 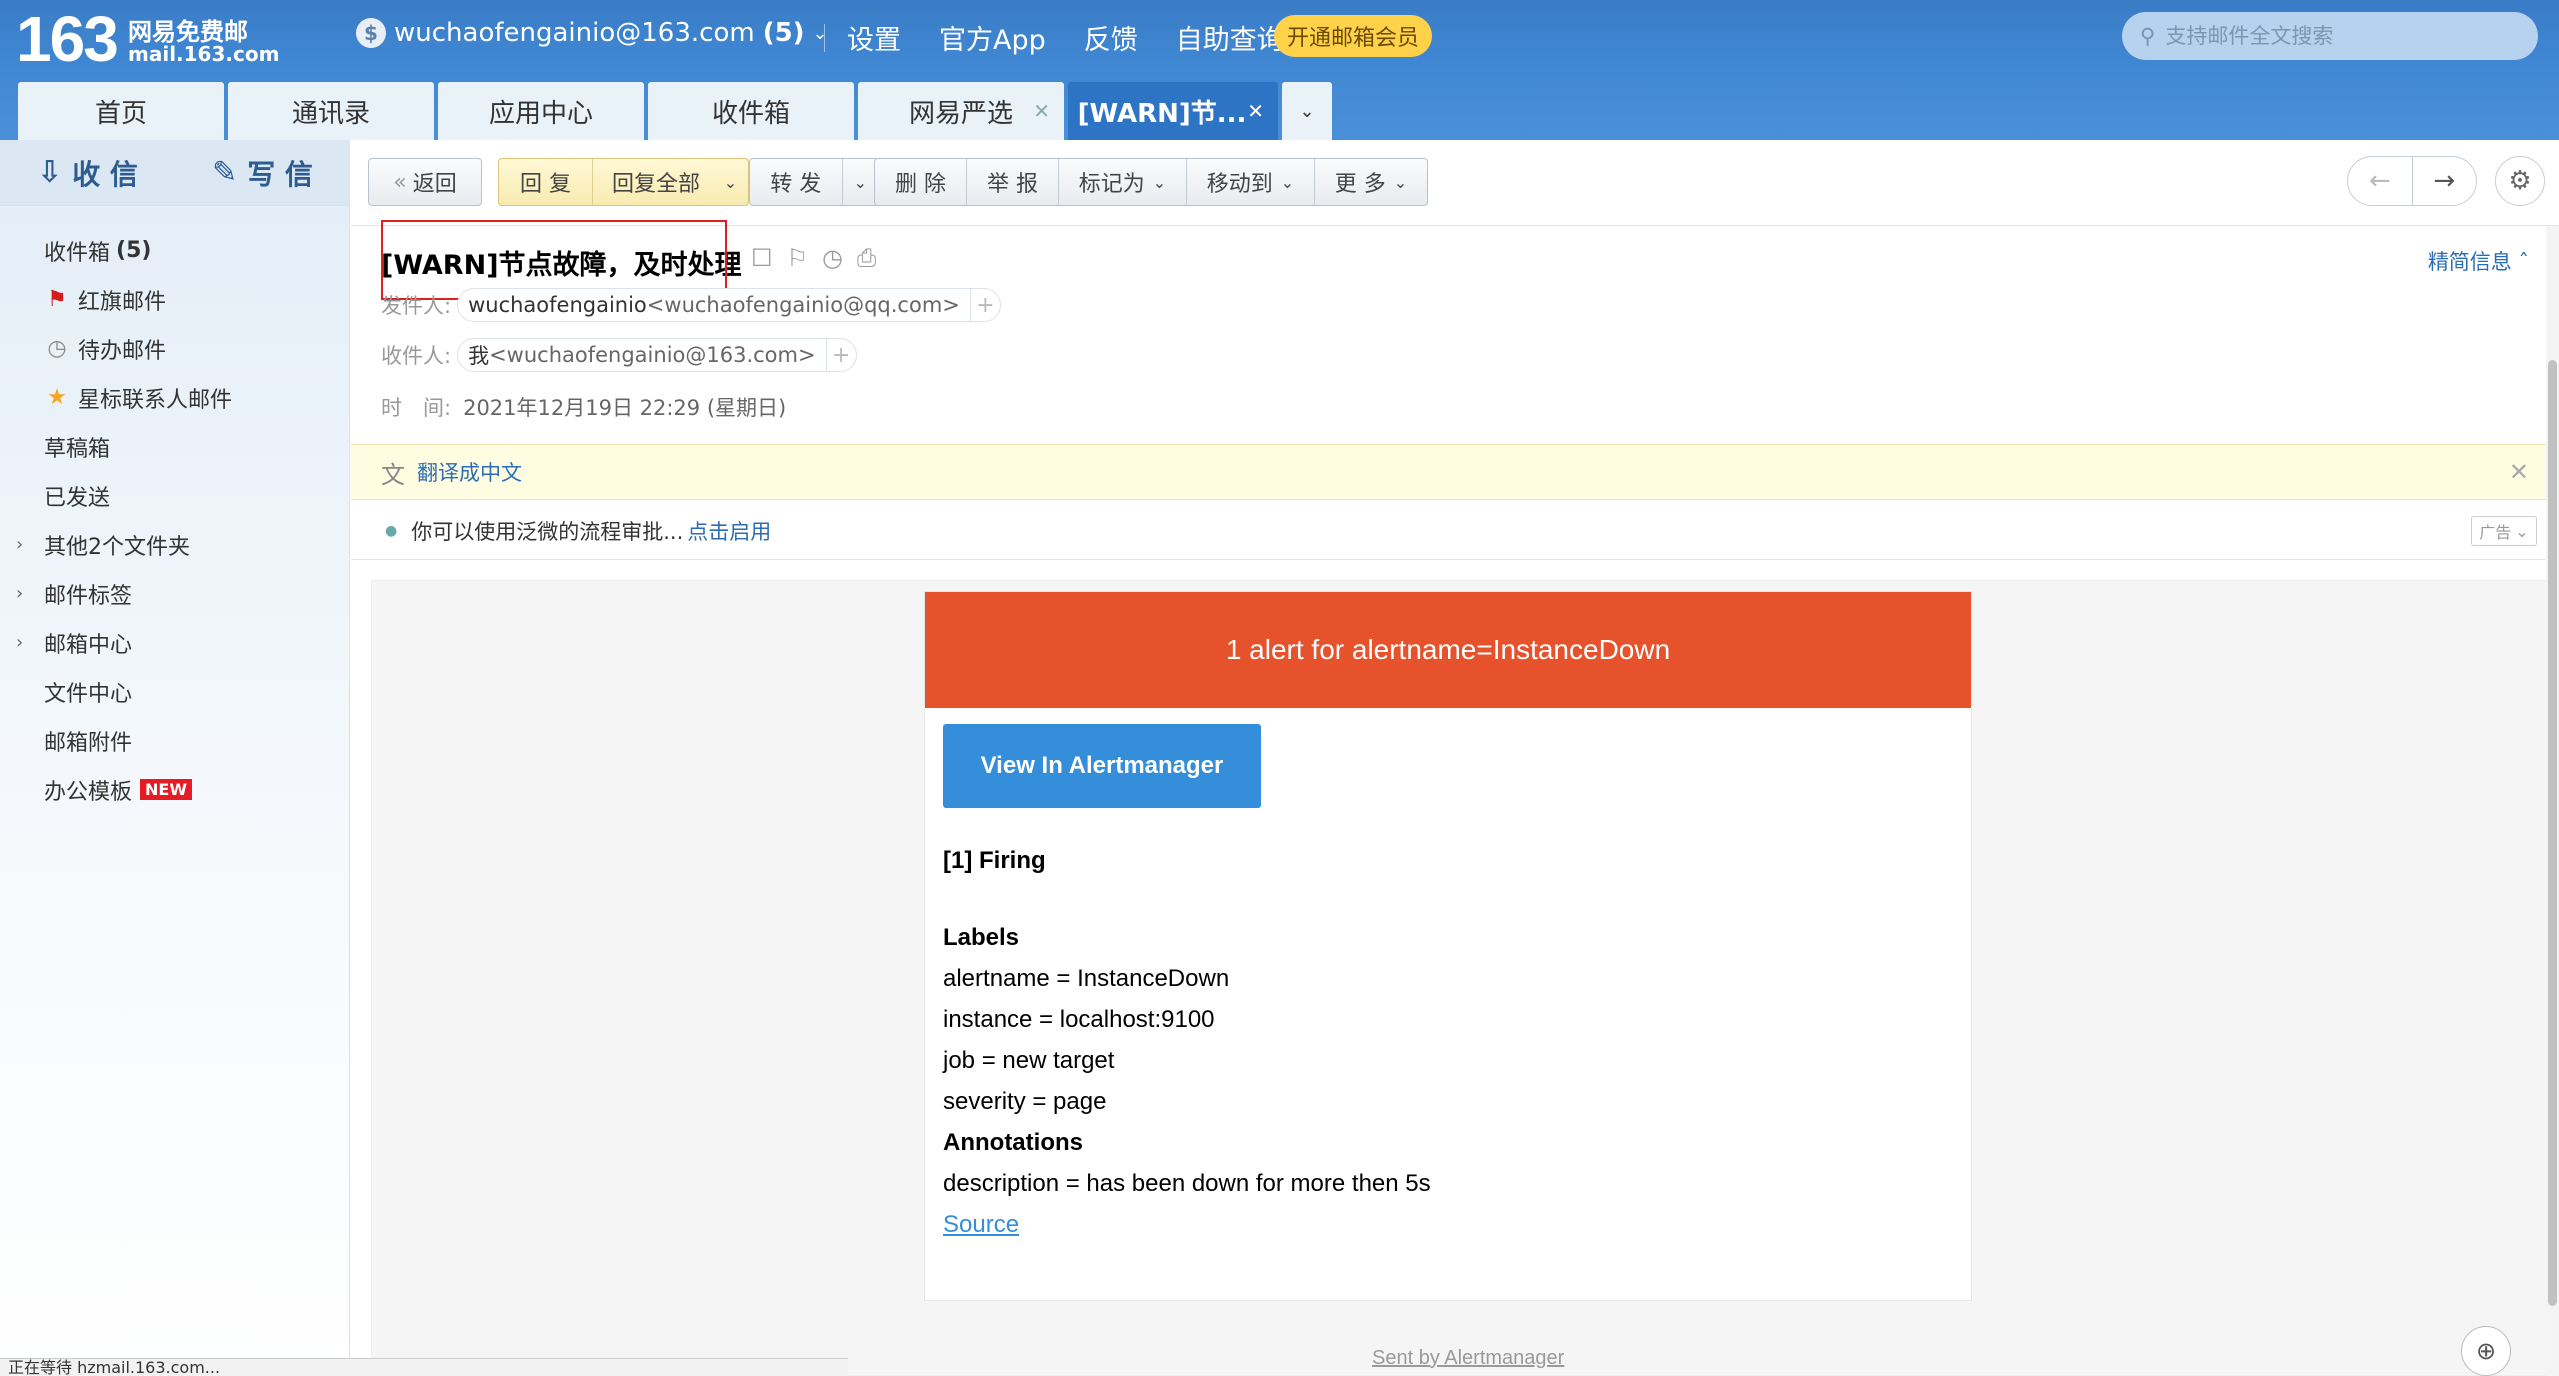 I want to click on sidebar-item-label: 红旗邮件, so click(x=122, y=302).